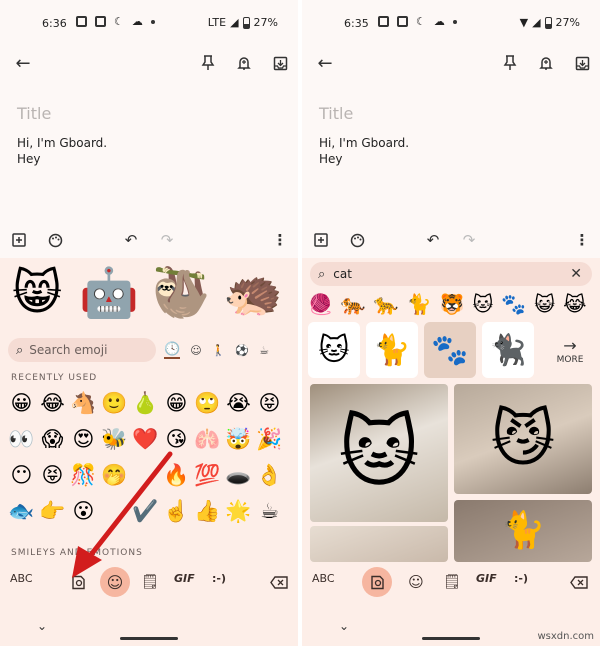  I want to click on cat-emoji-key: 🐅, so click(353, 304).